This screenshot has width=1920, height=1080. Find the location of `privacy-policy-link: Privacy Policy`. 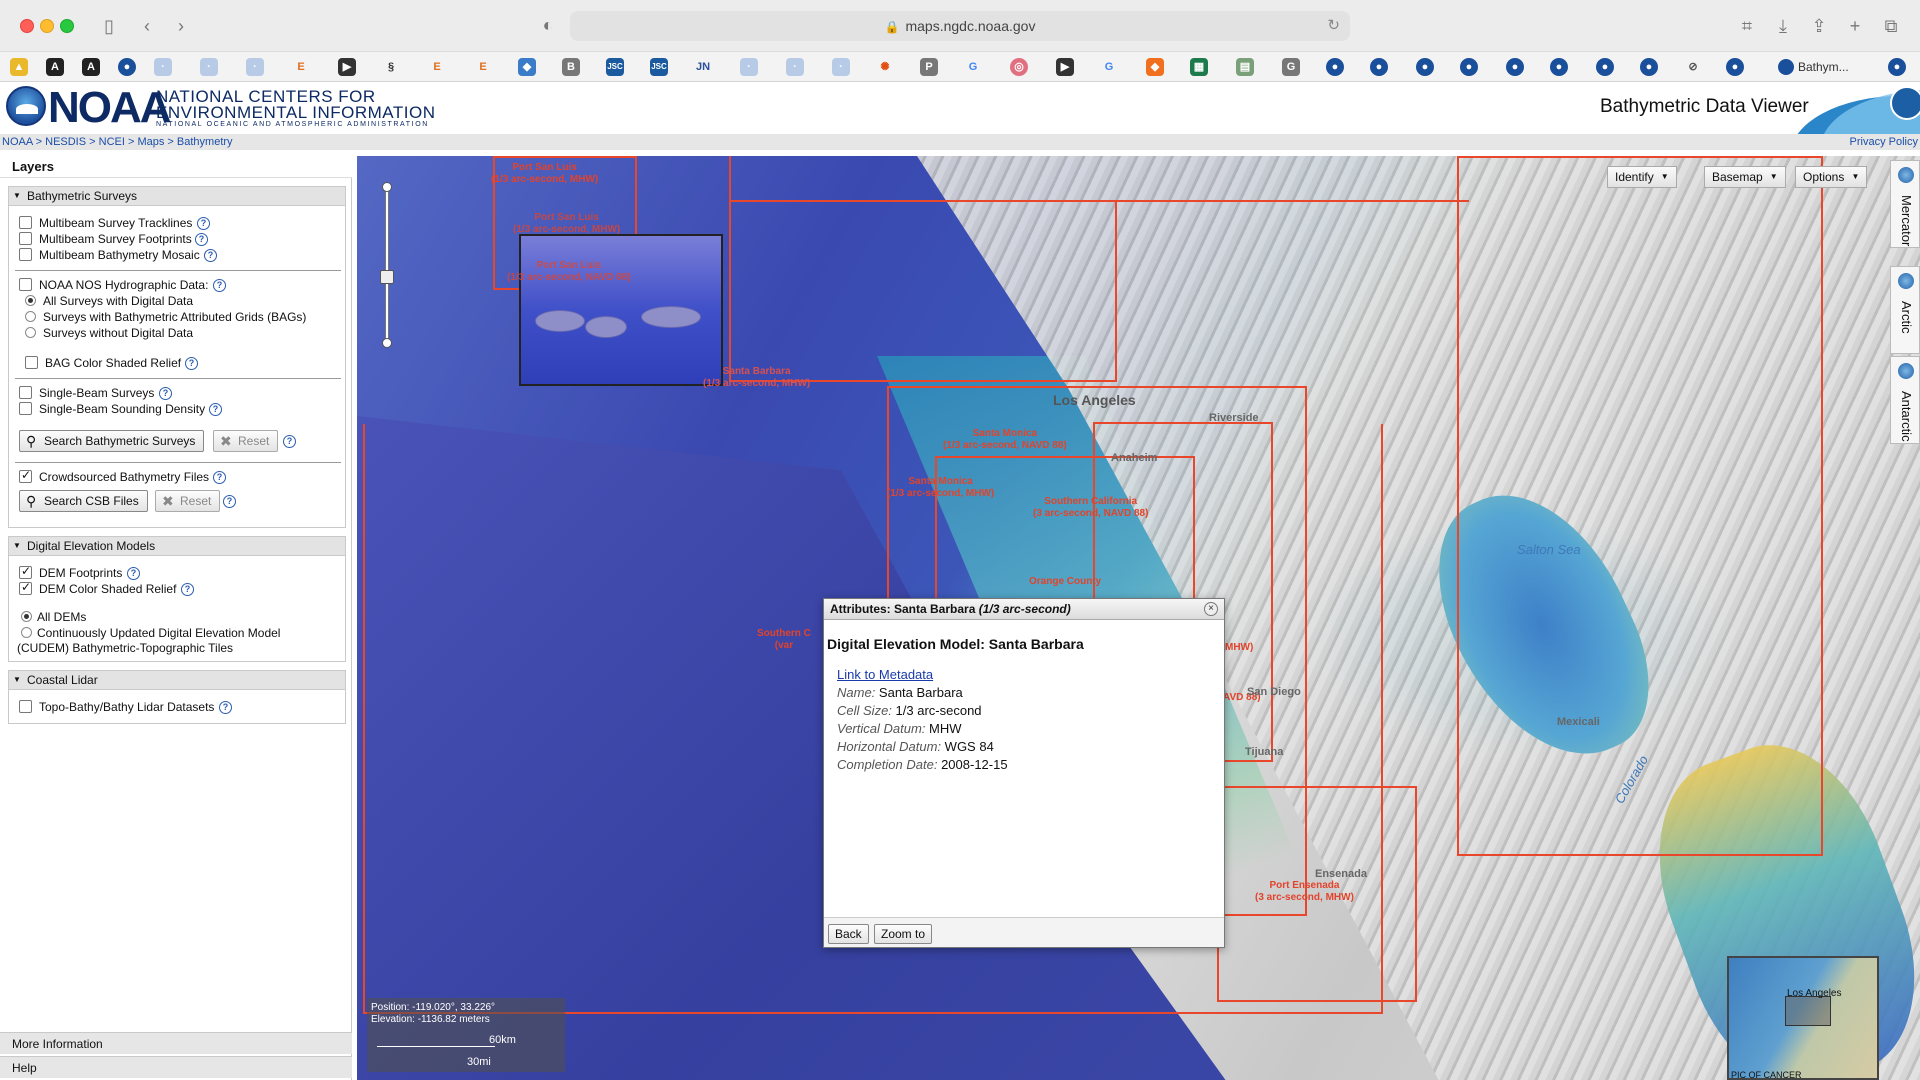

privacy-policy-link: Privacy Policy is located at coordinates (1884, 142).